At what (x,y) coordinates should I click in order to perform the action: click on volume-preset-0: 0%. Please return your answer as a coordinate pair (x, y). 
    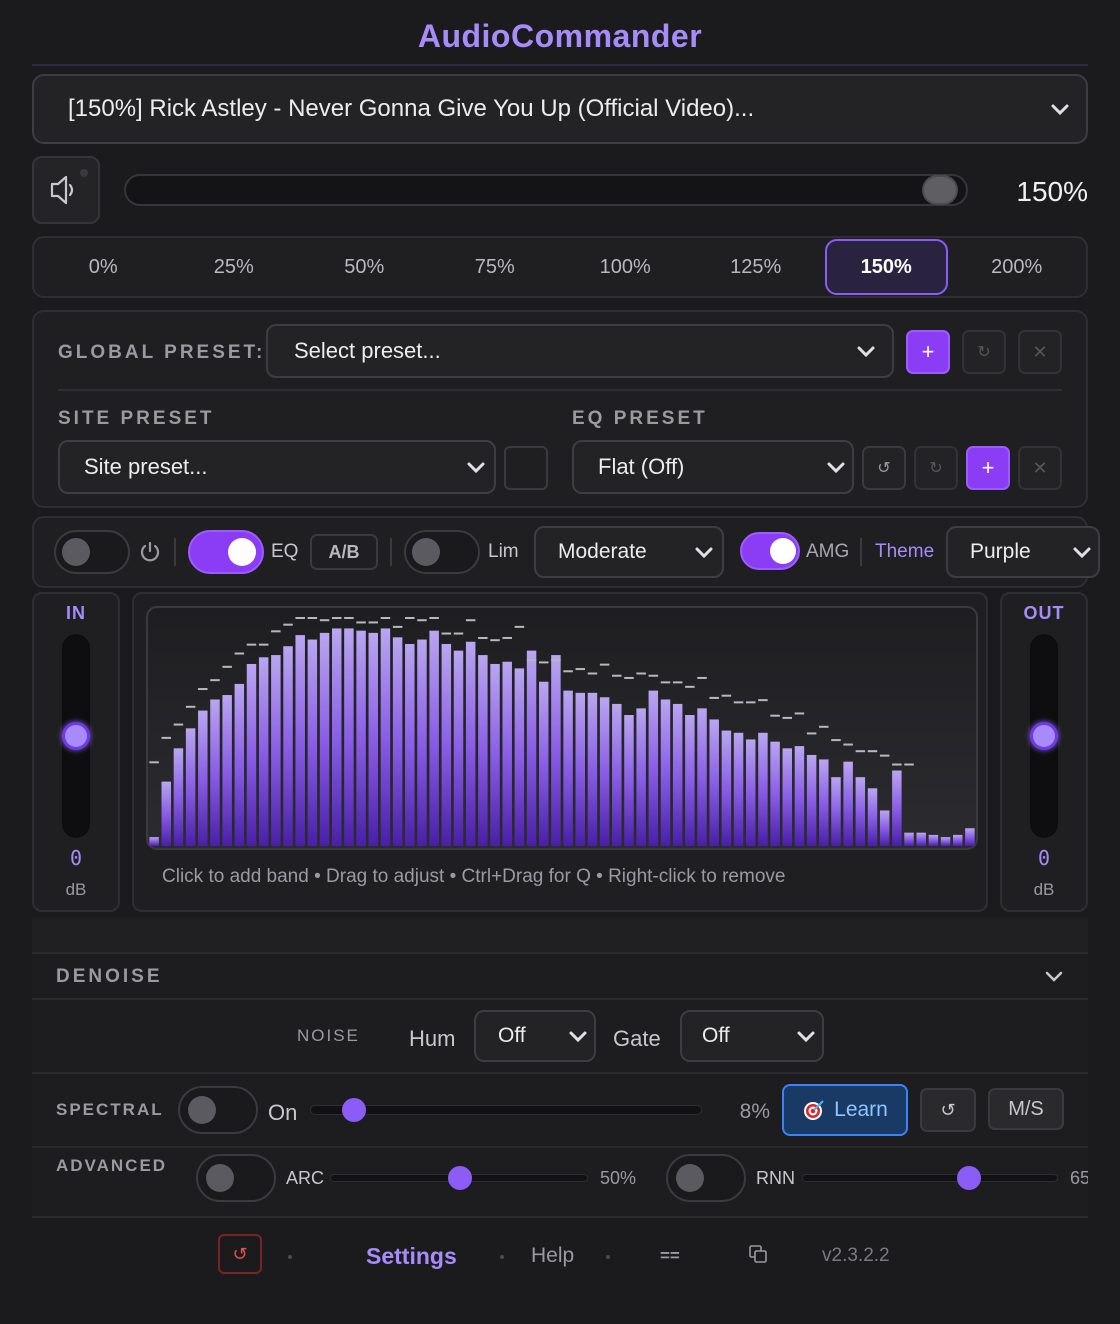
    Looking at the image, I should click on (103, 267).